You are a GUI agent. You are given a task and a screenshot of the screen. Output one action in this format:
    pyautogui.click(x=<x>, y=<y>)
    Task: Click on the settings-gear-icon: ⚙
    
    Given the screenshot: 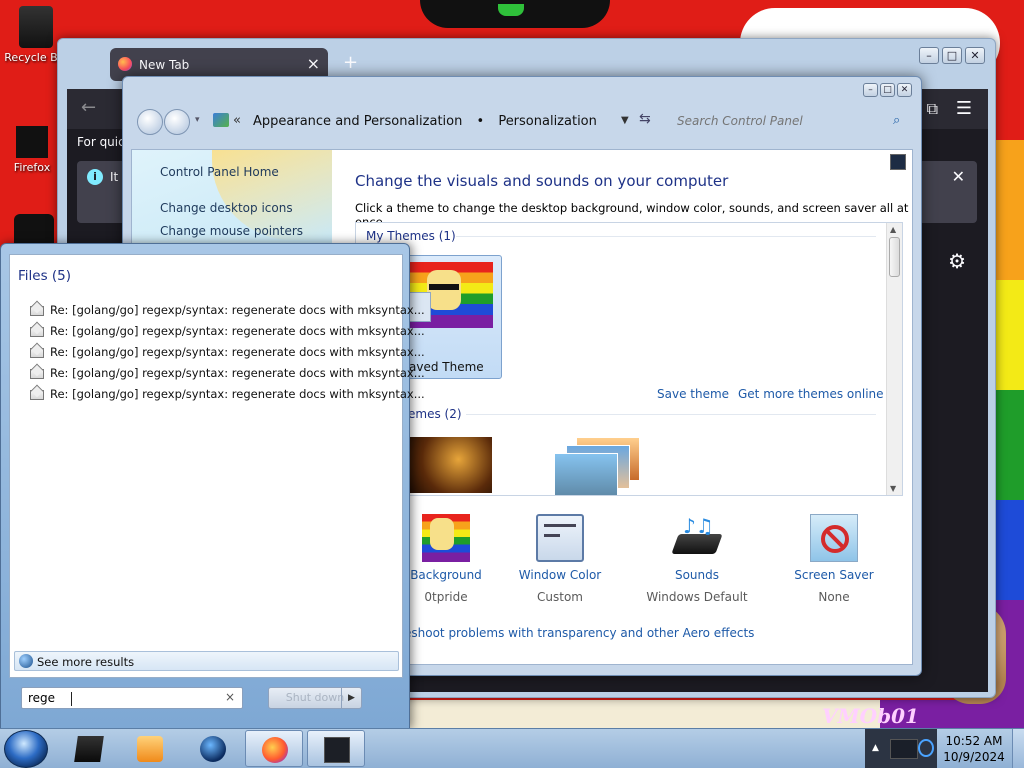 What is the action you would take?
    pyautogui.click(x=957, y=261)
    